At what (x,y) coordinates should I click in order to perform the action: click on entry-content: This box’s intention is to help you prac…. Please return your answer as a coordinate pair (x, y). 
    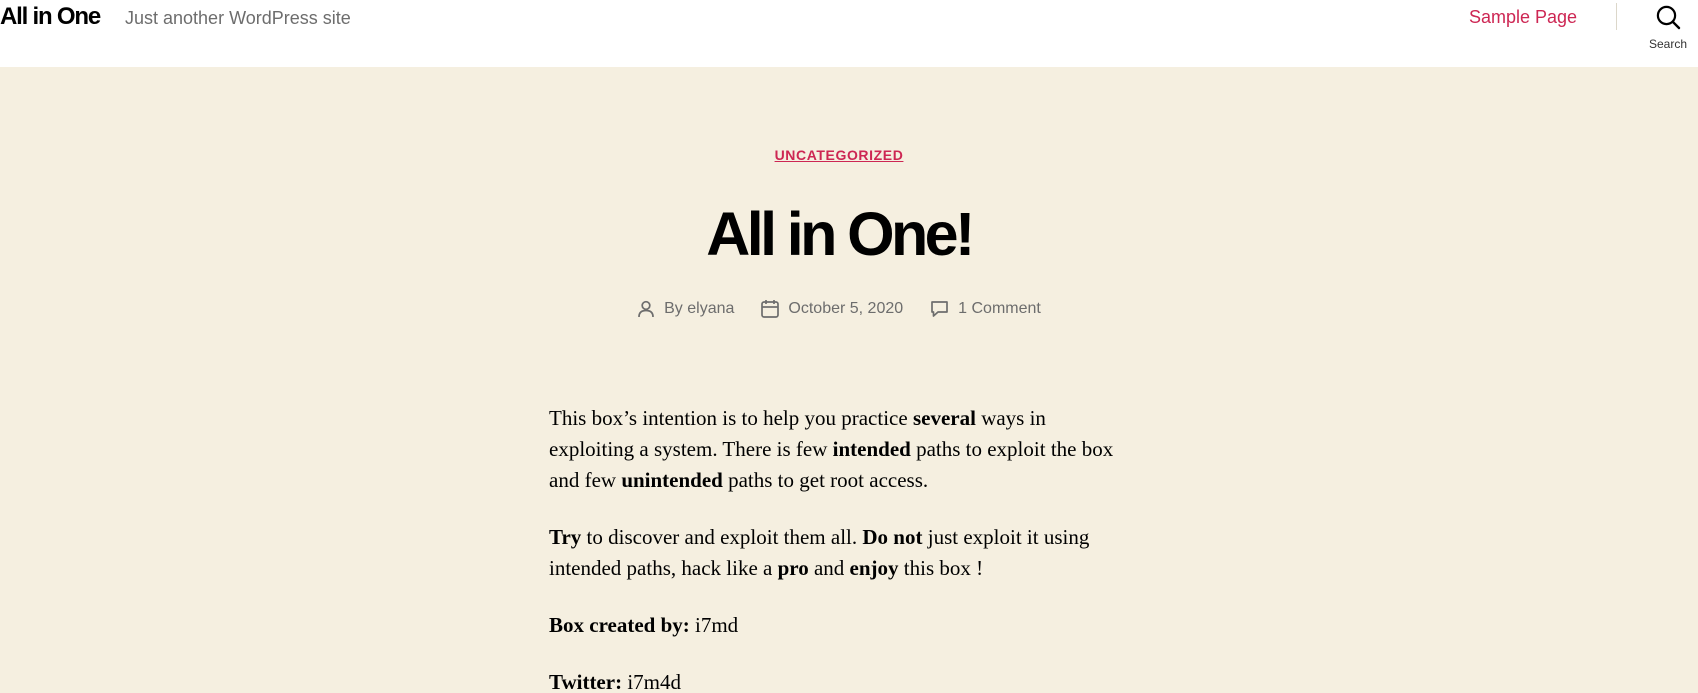
    Looking at the image, I should click on (839, 548).